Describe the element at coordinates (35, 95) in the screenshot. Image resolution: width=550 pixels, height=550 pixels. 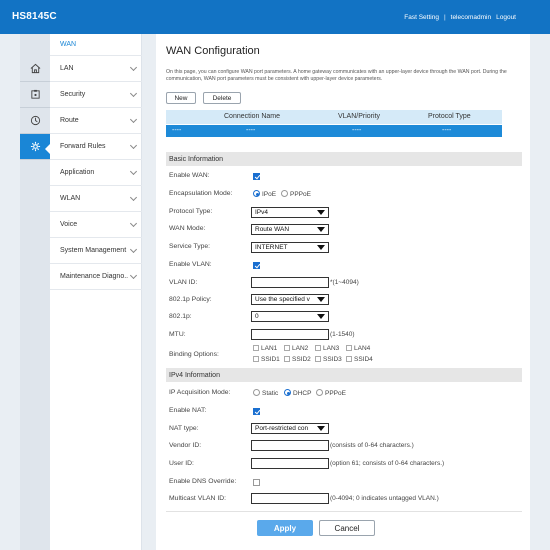
I see `network-icon` at that location.